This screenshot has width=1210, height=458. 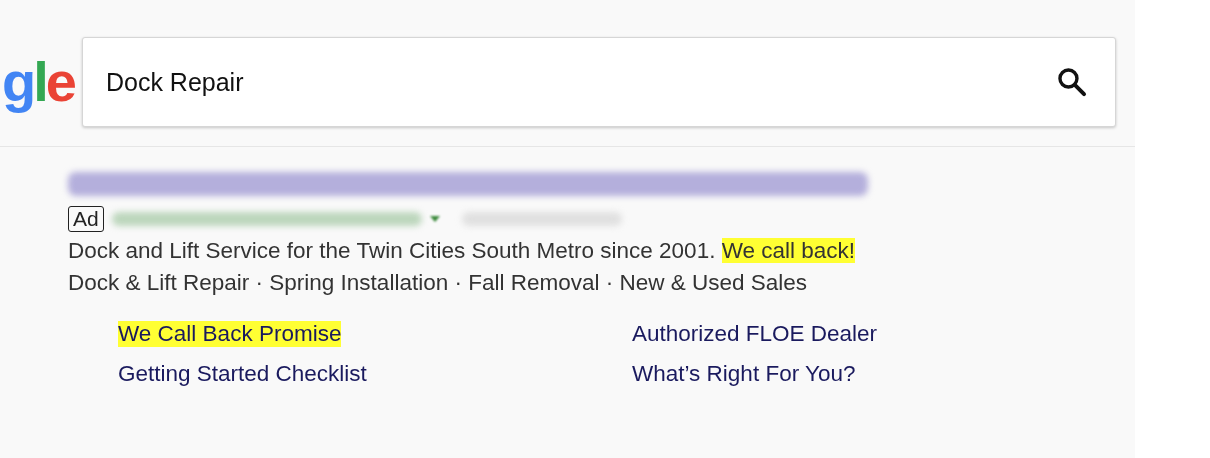 I want to click on sitelink: Getting Started Checklist, so click(x=242, y=374).